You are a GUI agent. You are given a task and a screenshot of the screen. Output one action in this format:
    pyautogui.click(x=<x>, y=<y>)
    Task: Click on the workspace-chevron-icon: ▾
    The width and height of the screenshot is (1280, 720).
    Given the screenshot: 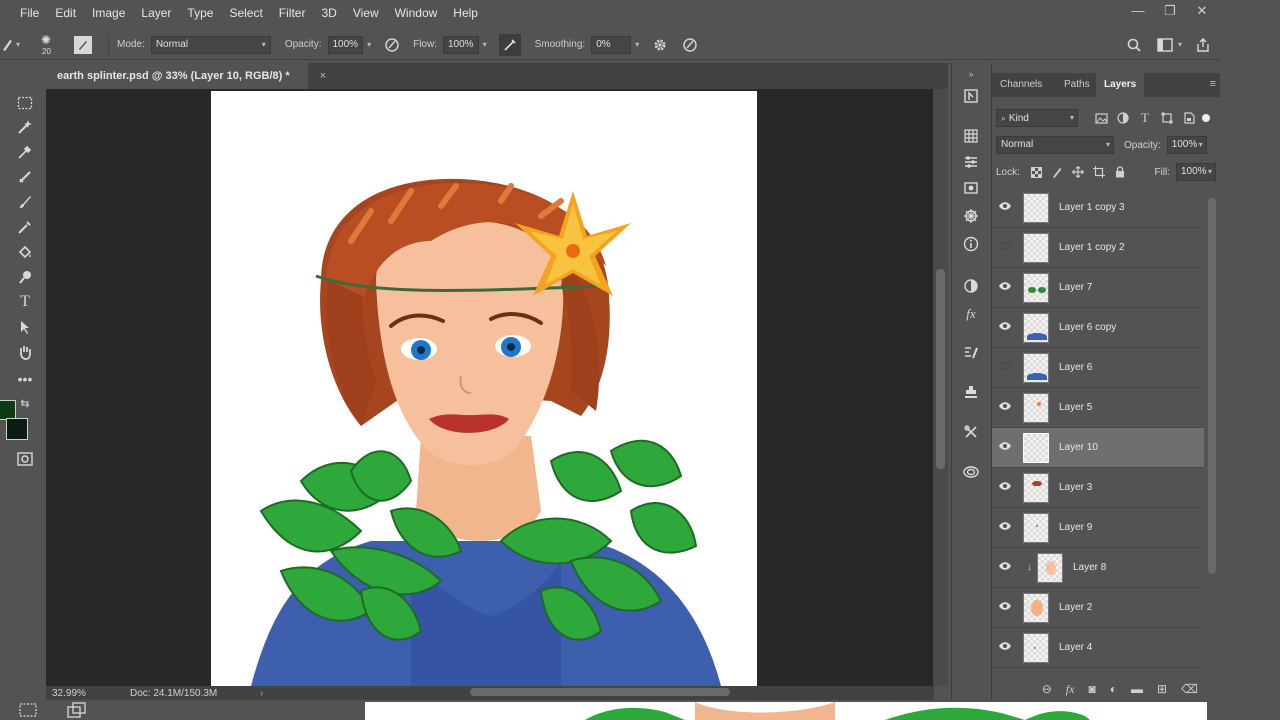 What is the action you would take?
    pyautogui.click(x=1180, y=44)
    